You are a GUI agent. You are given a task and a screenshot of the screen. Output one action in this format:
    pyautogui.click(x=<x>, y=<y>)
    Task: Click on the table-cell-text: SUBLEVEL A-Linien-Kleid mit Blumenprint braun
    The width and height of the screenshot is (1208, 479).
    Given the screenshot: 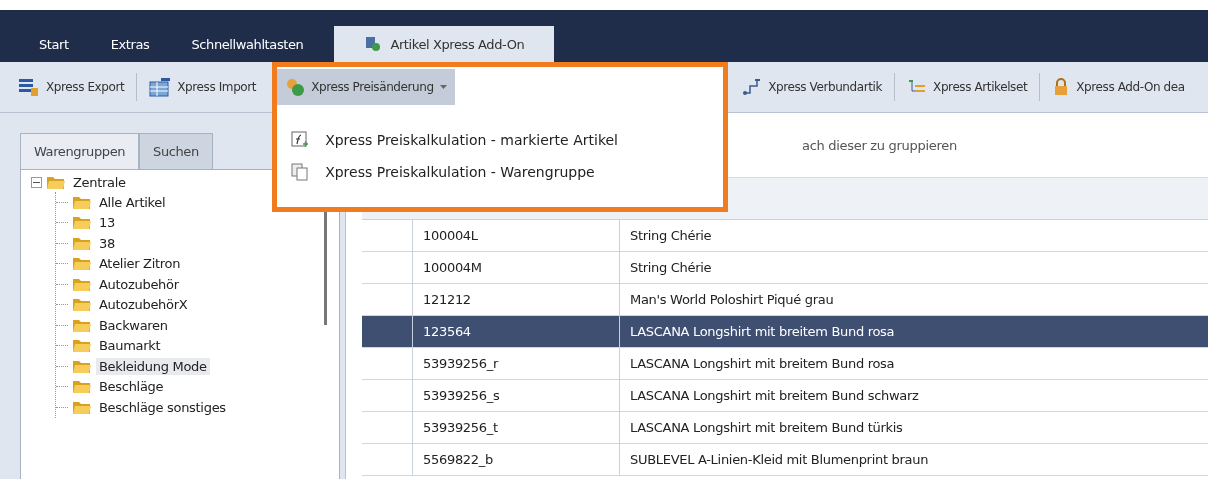 What is the action you would take?
    pyautogui.click(x=779, y=460)
    